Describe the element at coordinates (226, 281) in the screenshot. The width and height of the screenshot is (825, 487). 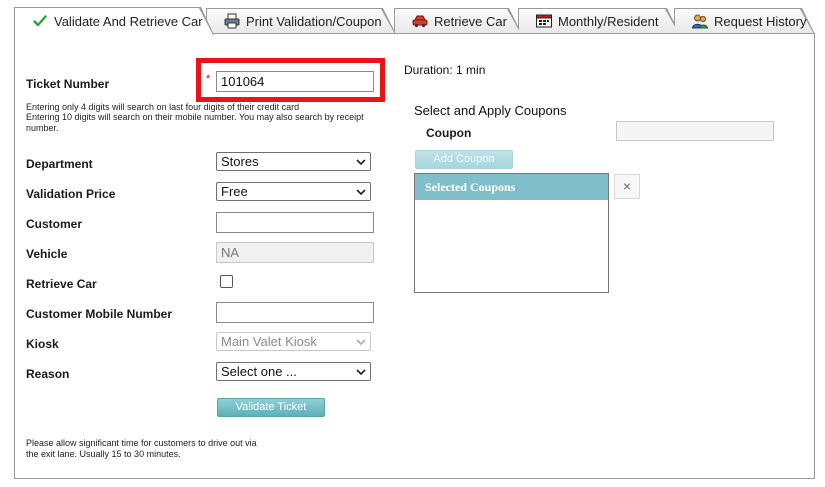
I see `retrieve-car-checkbox` at that location.